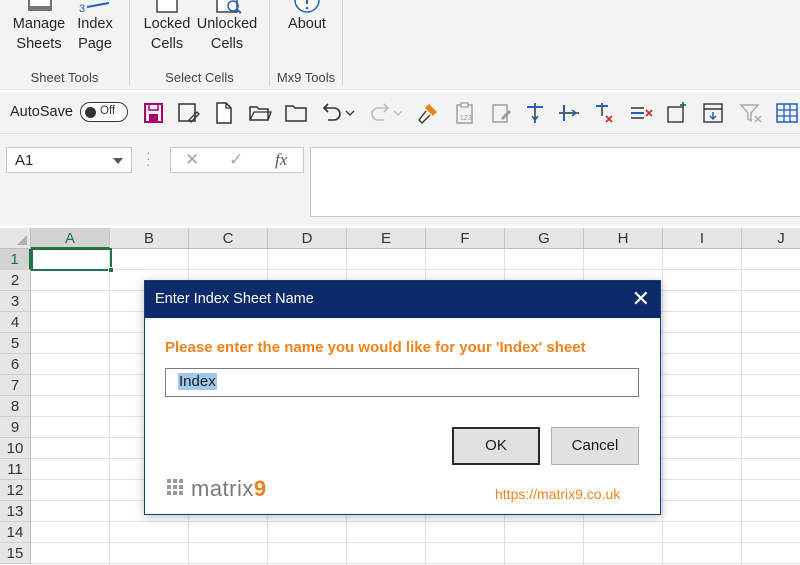 Image resolution: width=800 pixels, height=565 pixels. I want to click on logo-wordmark: matrix9, so click(229, 489).